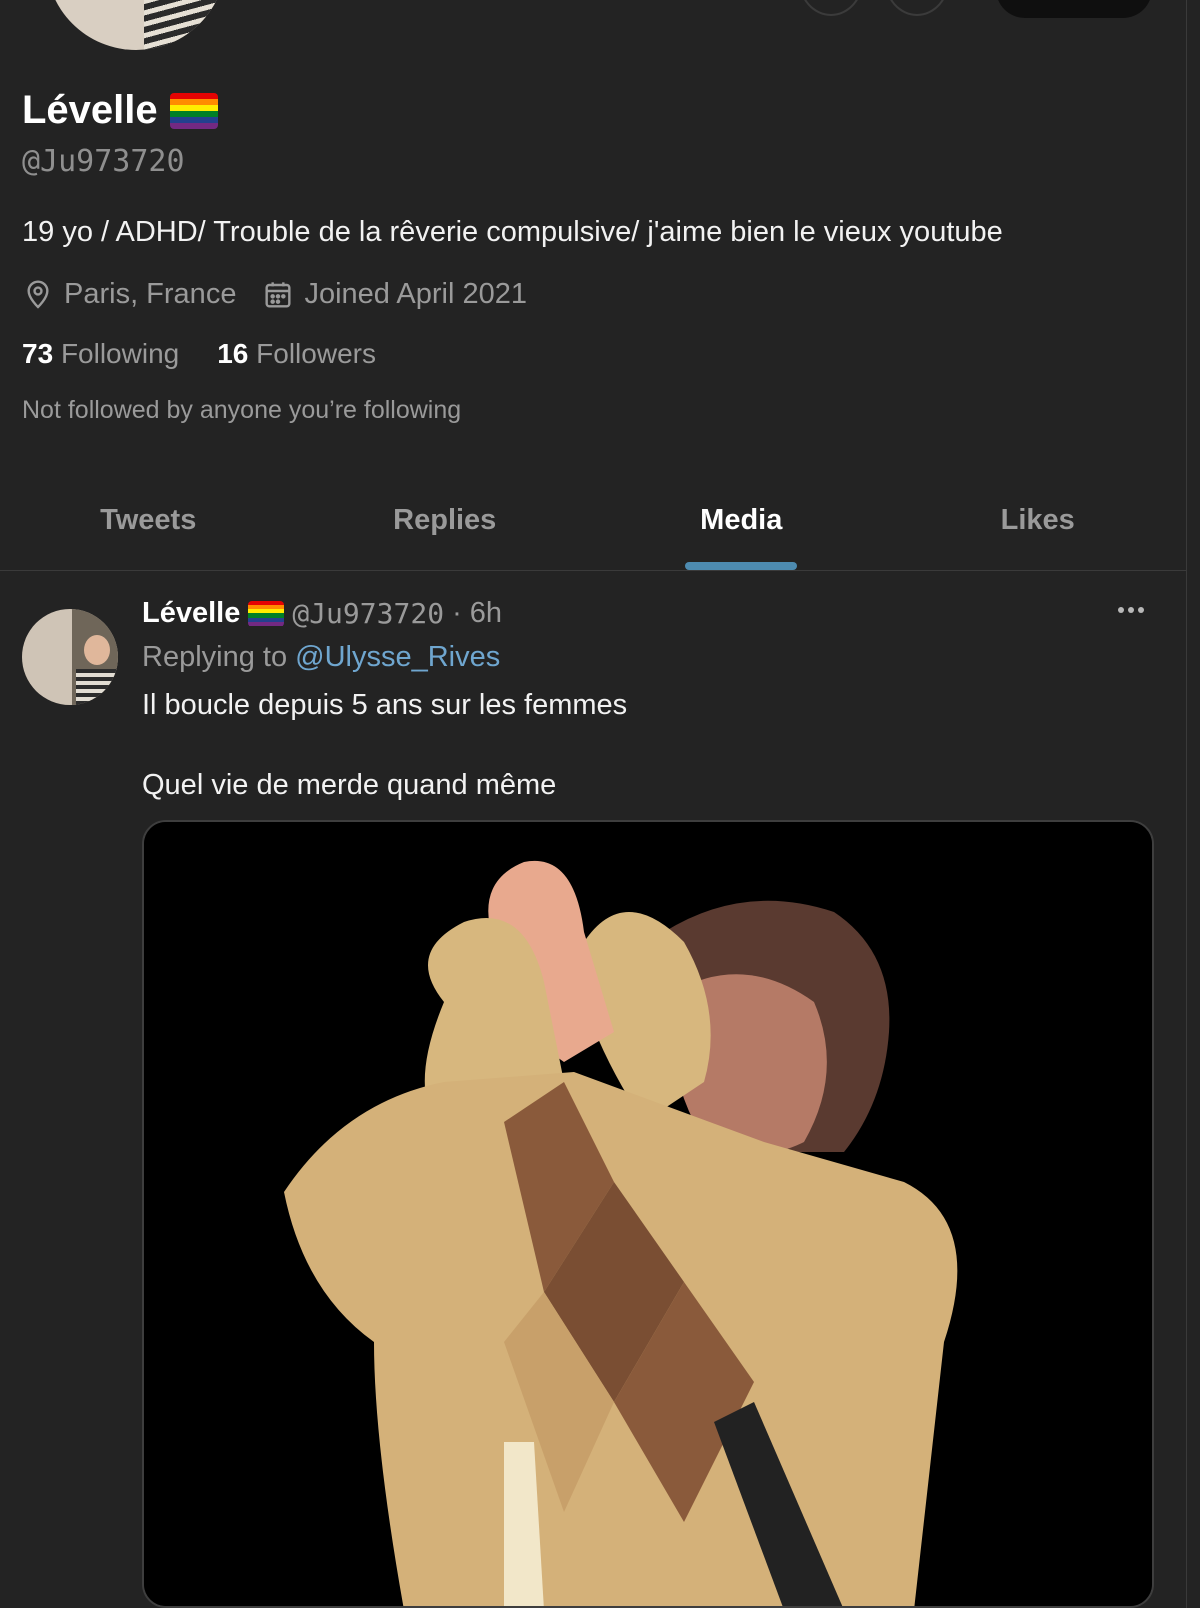  What do you see at coordinates (349, 785) in the screenshot?
I see `tweet-text-line: Quel vie de merde quand même` at bounding box center [349, 785].